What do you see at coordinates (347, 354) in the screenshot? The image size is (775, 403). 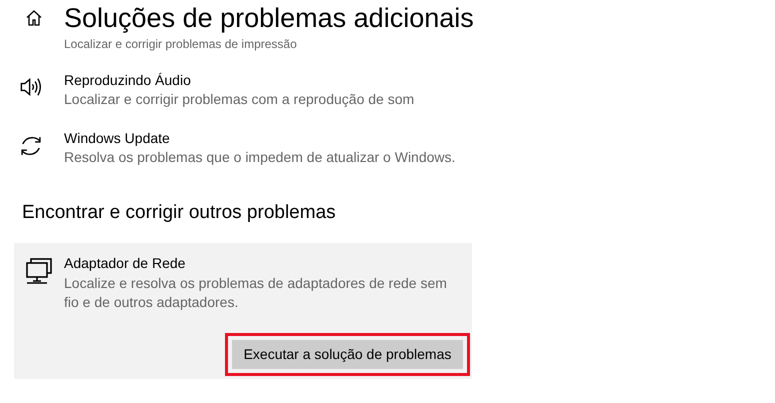 I see `run-troubleshooter-button: Executar a solução de problemas` at bounding box center [347, 354].